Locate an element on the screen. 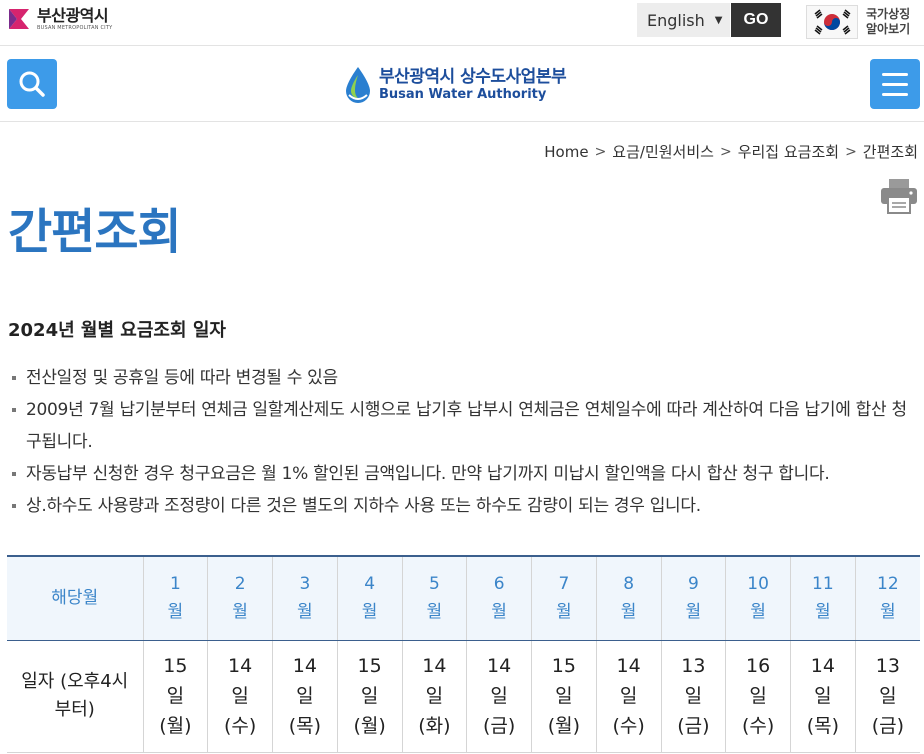  language-select-value: English is located at coordinates (676, 20).